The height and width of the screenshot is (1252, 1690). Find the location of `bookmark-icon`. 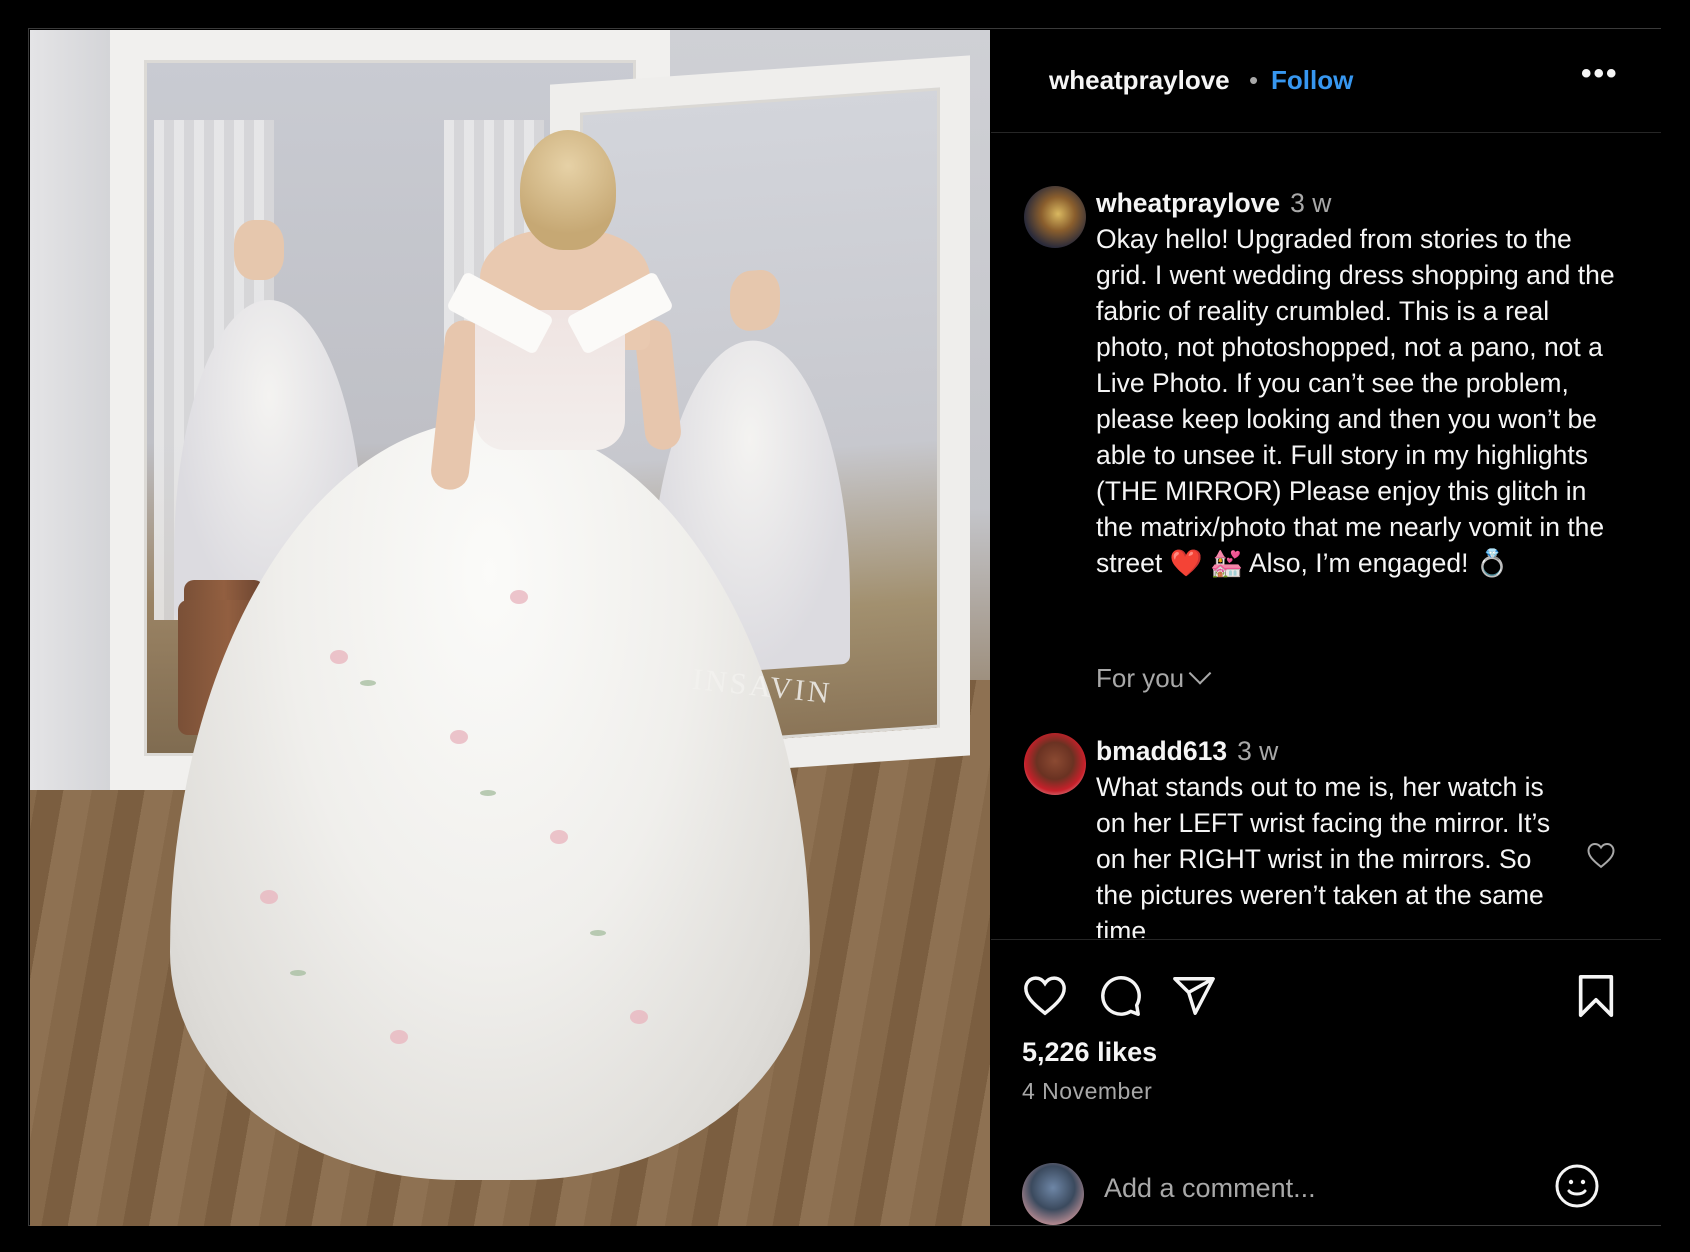

bookmark-icon is located at coordinates (1596, 998).